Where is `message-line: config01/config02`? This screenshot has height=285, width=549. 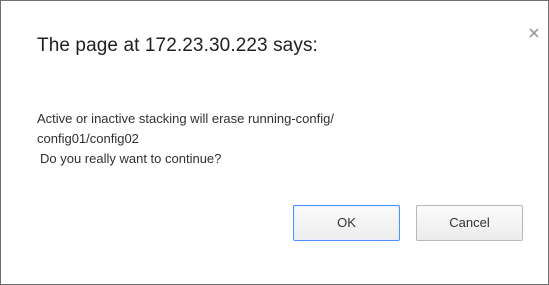
message-line: config01/config02 is located at coordinates (88, 138).